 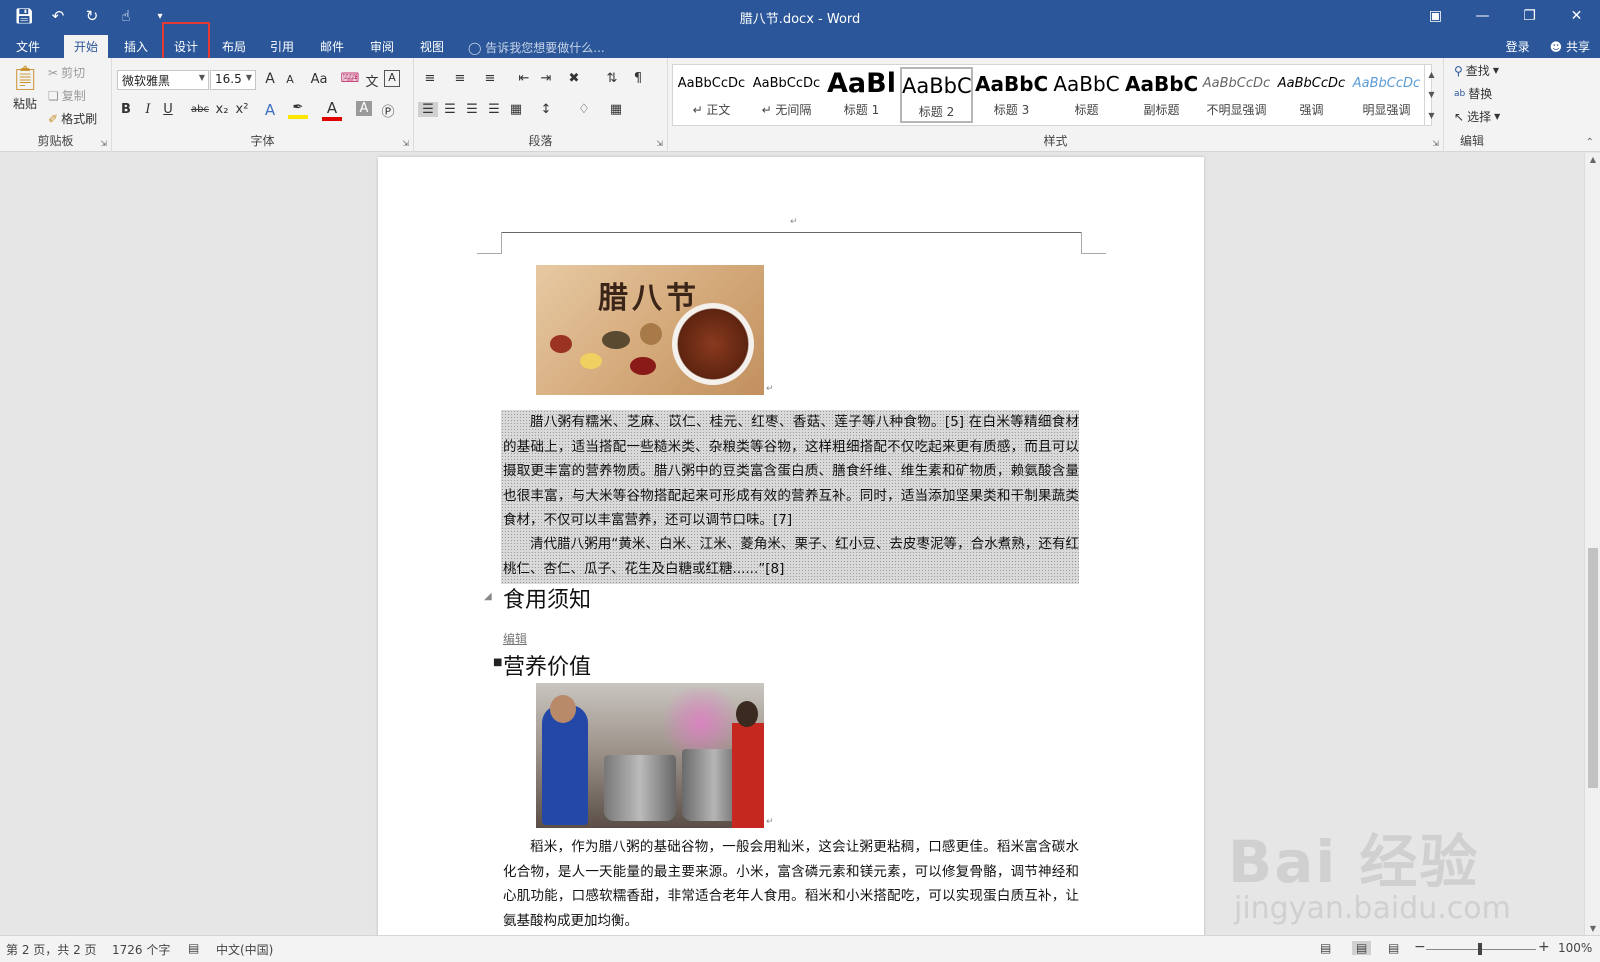 I want to click on enclose-characters-icon: Ⓟ, so click(x=388, y=110).